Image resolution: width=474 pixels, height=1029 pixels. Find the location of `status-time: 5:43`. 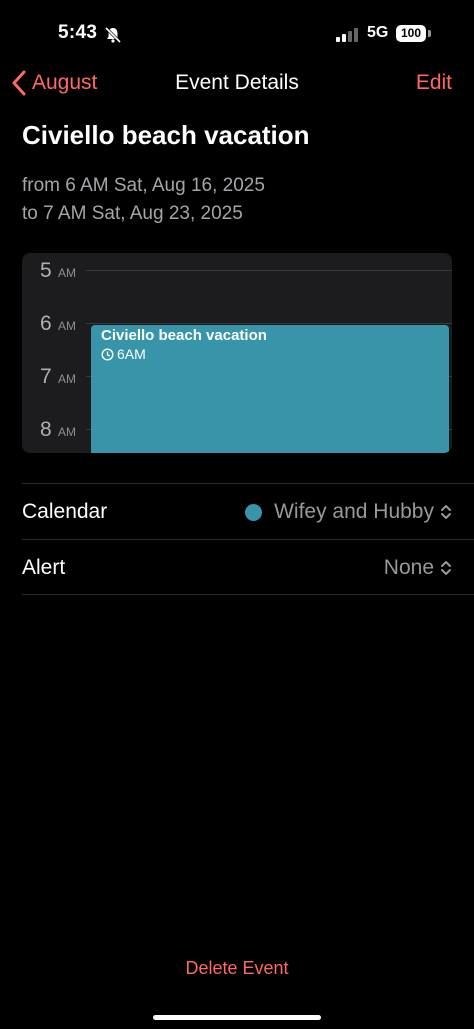

status-time: 5:43 is located at coordinates (78, 32).